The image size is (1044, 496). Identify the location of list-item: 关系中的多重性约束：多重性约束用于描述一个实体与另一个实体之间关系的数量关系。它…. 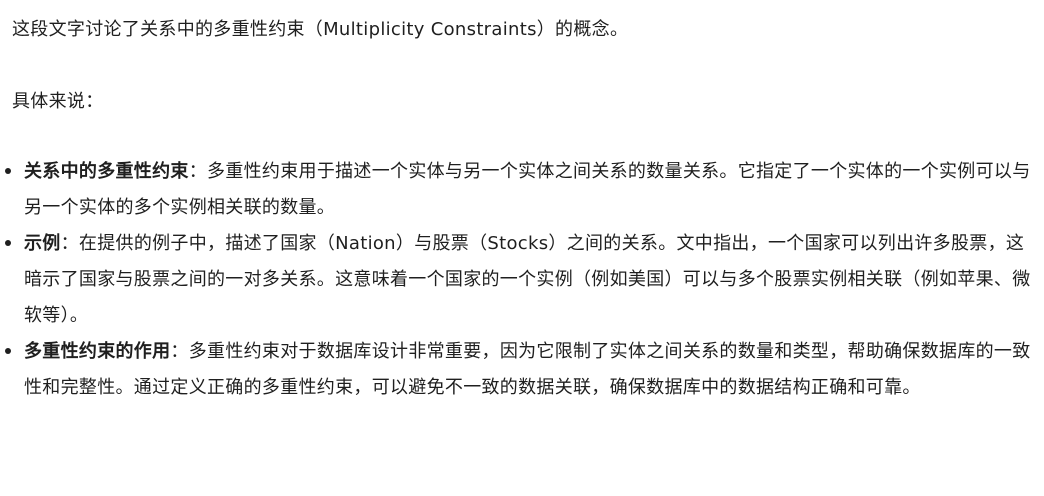
(520, 190).